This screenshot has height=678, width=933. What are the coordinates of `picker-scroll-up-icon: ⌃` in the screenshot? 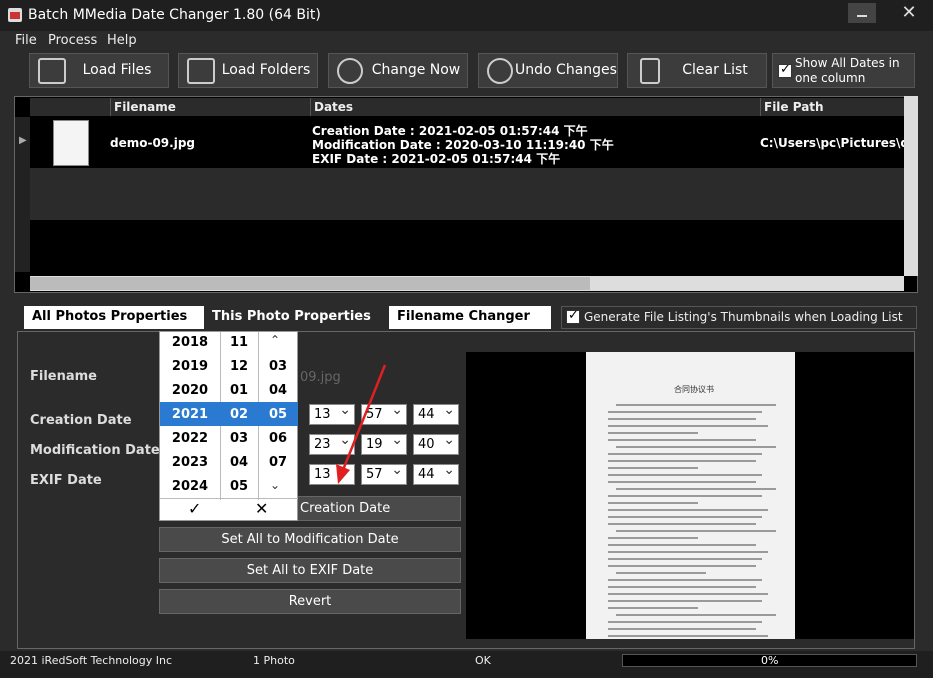 It's located at (275, 340).